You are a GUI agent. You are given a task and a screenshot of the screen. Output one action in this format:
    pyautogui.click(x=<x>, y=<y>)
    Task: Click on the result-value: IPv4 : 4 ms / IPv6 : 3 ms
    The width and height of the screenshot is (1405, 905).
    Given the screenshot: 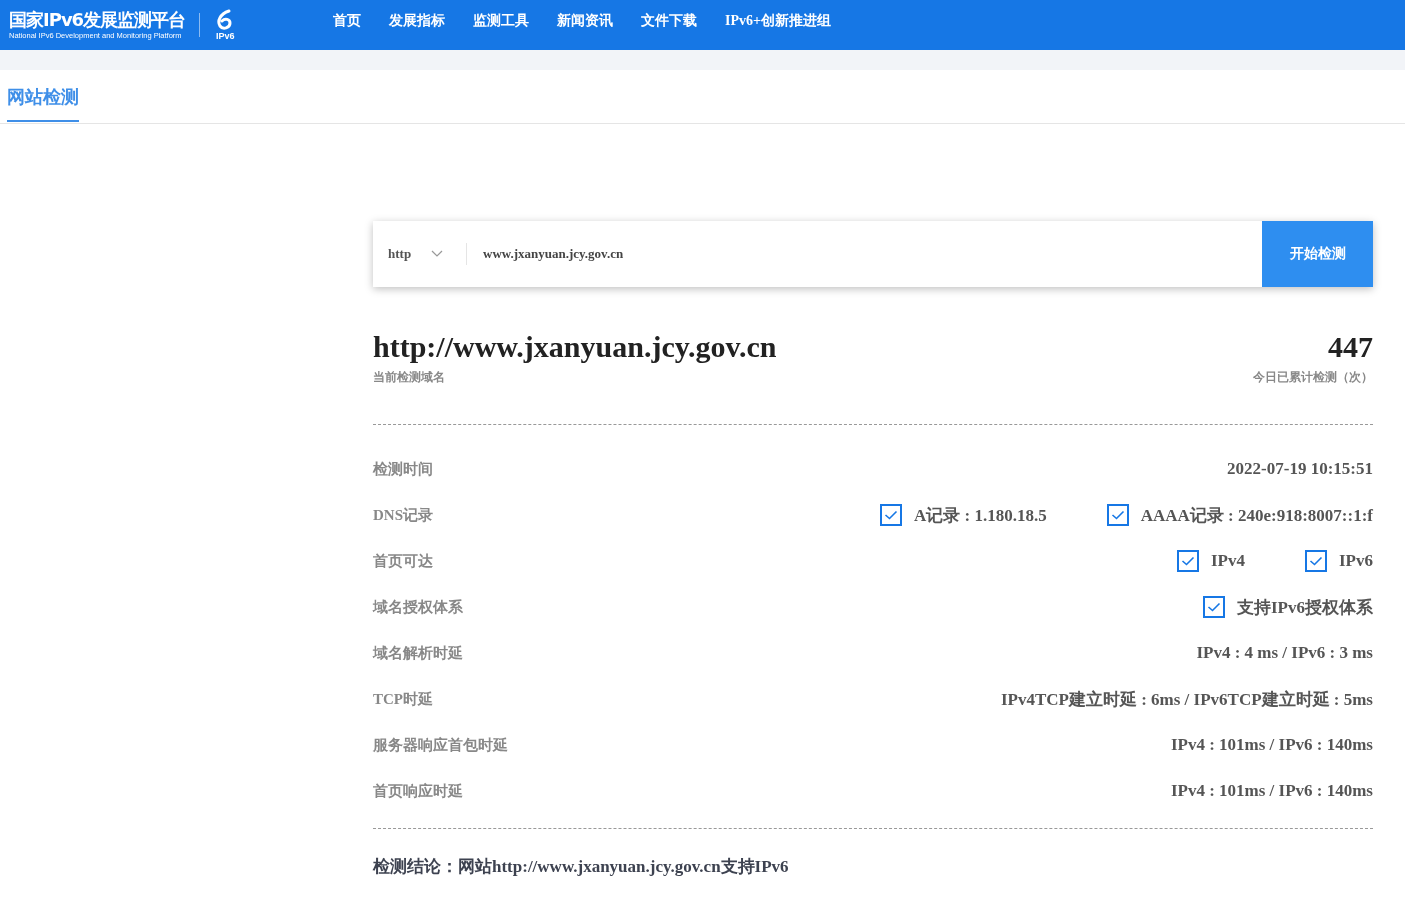 What is the action you would take?
    pyautogui.click(x=1284, y=653)
    